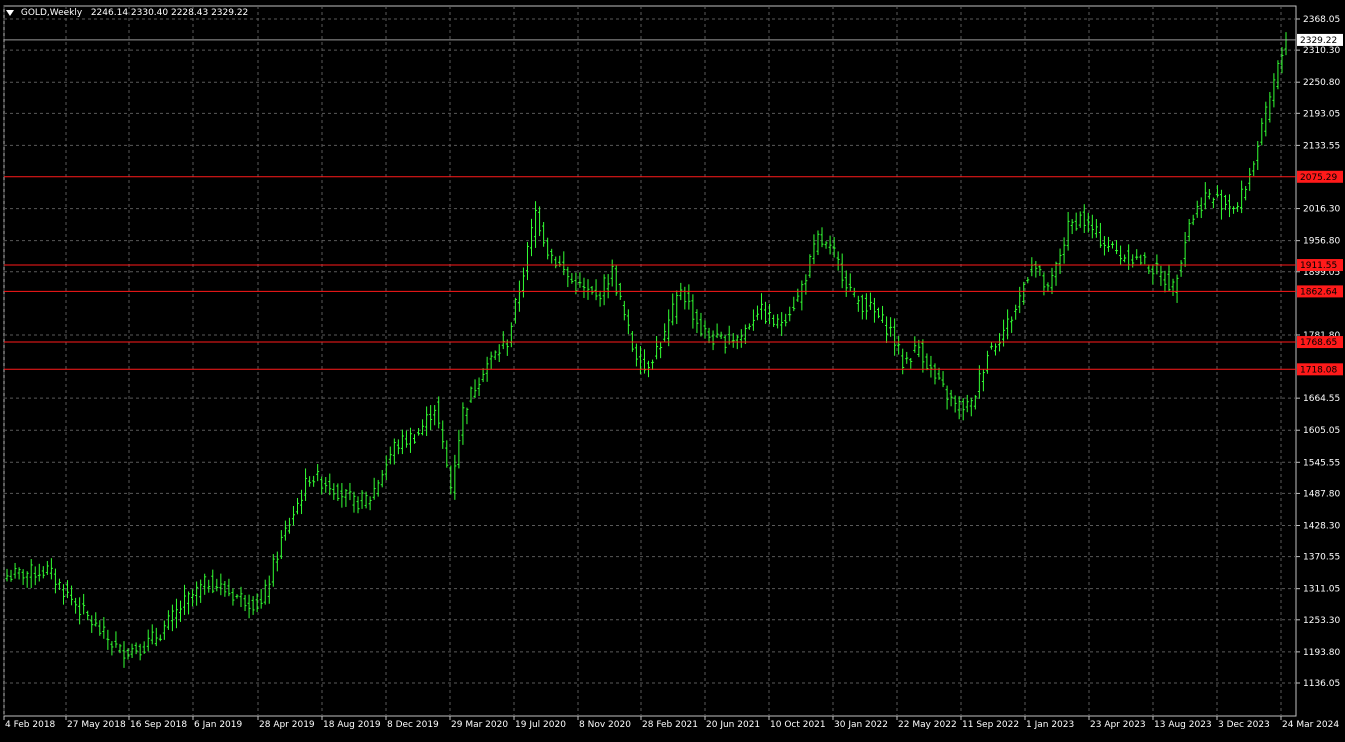 Image resolution: width=1345 pixels, height=742 pixels. Describe the element at coordinates (1321, 399) in the screenshot. I see `y-tick-label: 1664.55` at that location.